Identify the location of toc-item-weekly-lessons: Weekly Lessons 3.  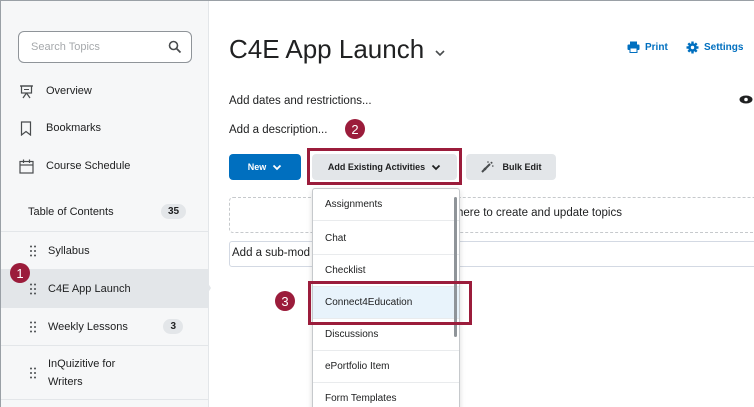
(104, 326).